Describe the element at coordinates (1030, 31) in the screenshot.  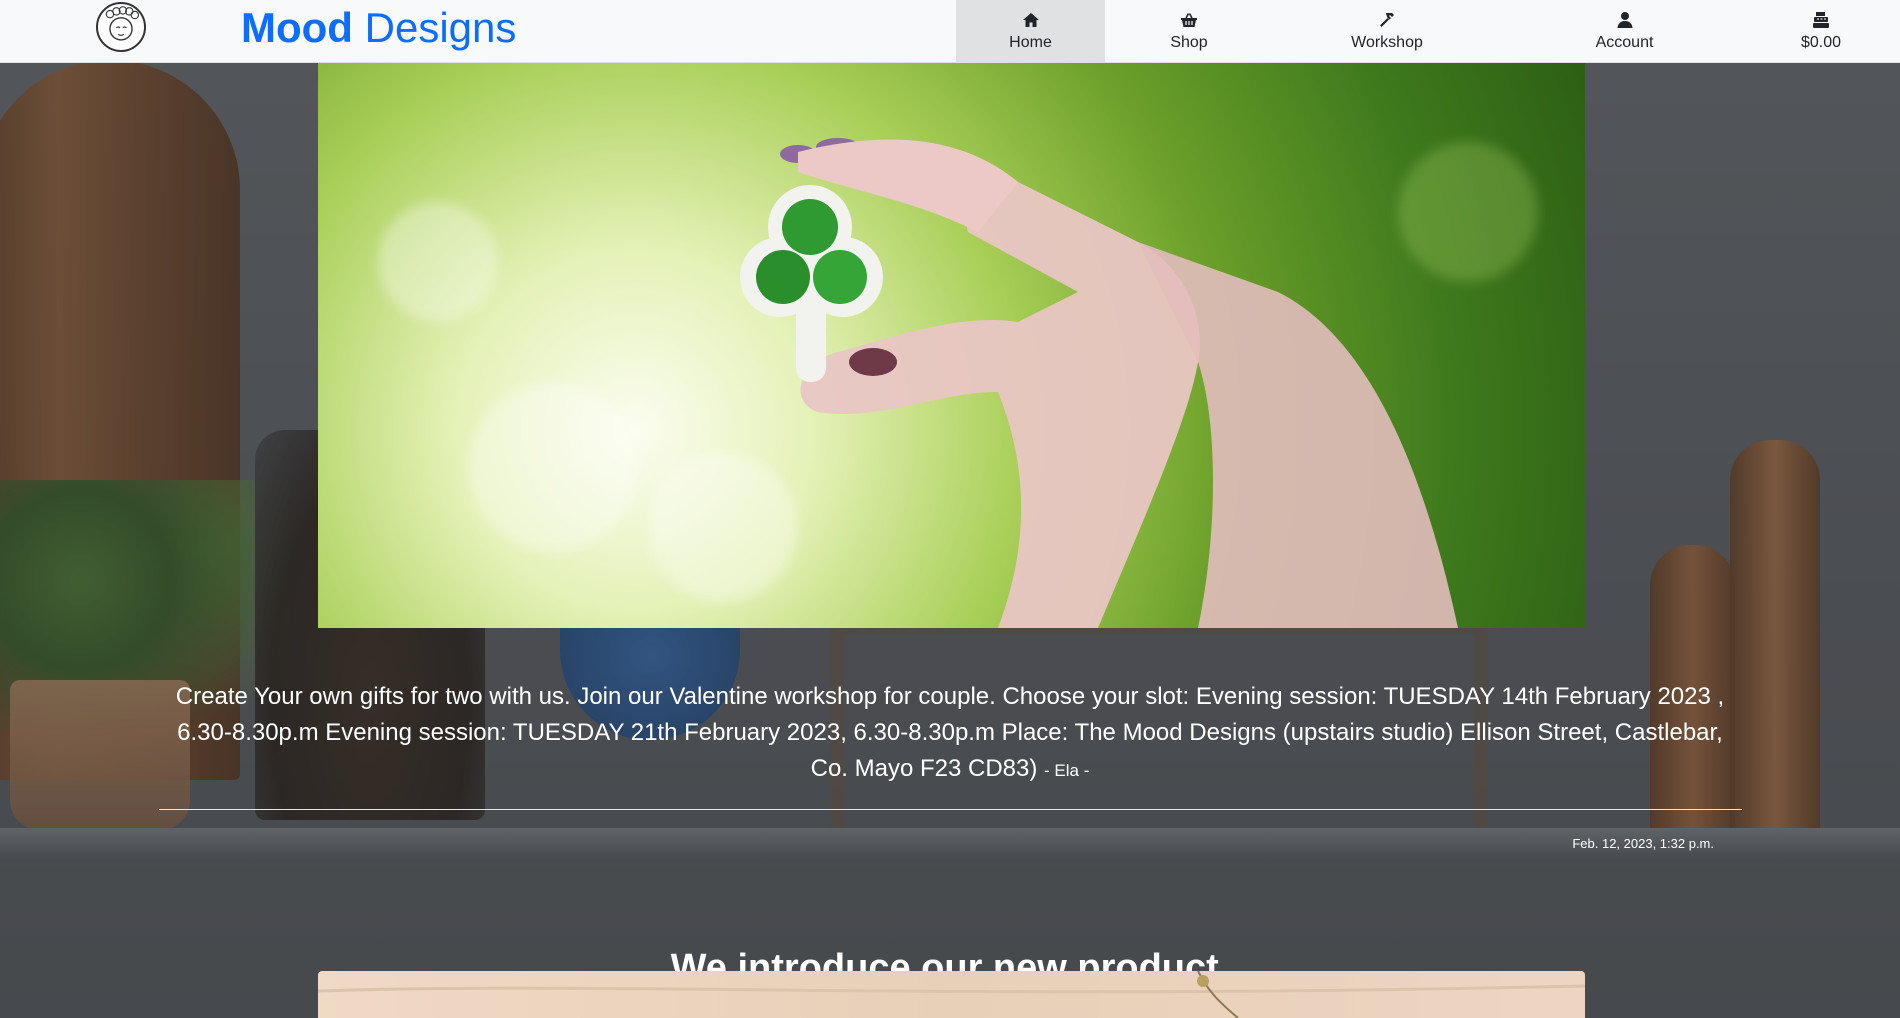
I see `nav-home: Home` at that location.